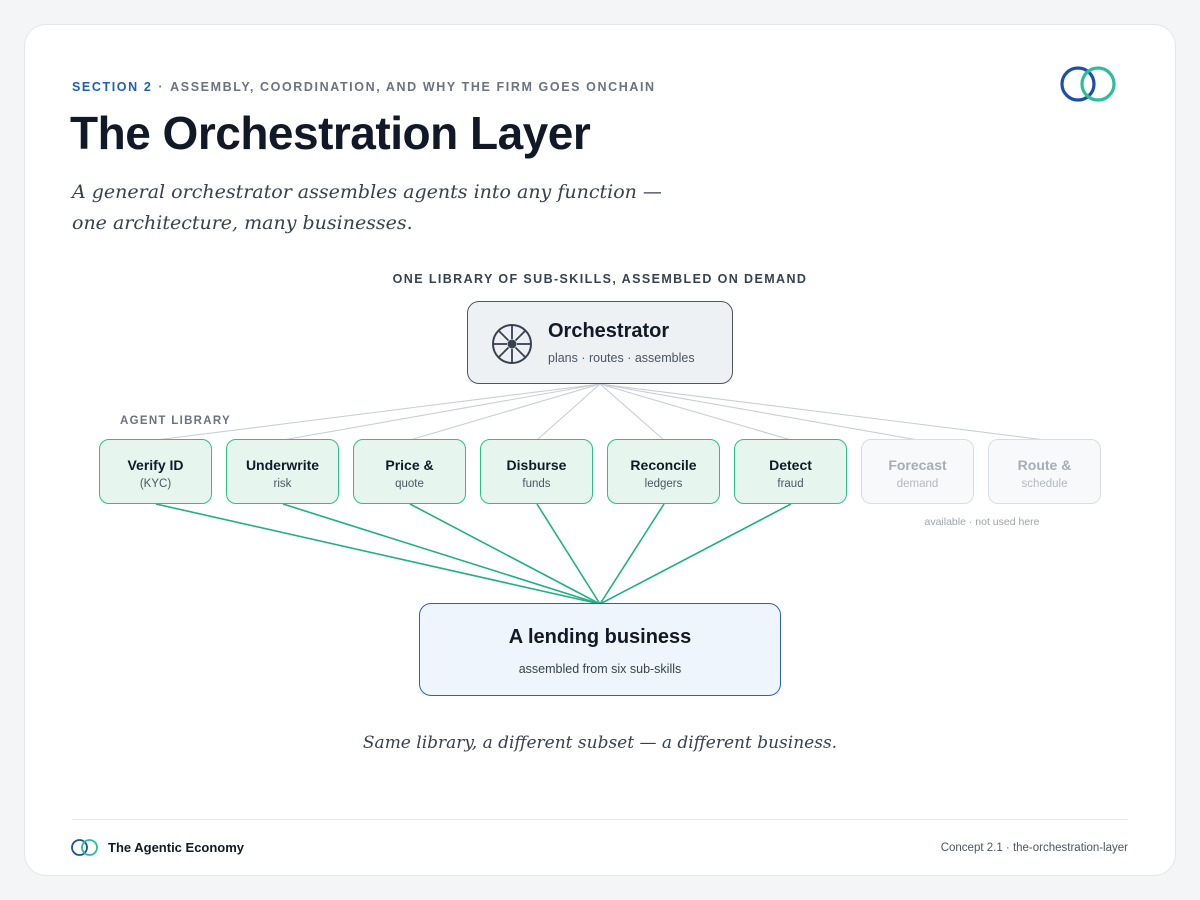 This screenshot has height=900, width=1200. I want to click on skill-verify-id: Verify ID (KYC), so click(155, 471).